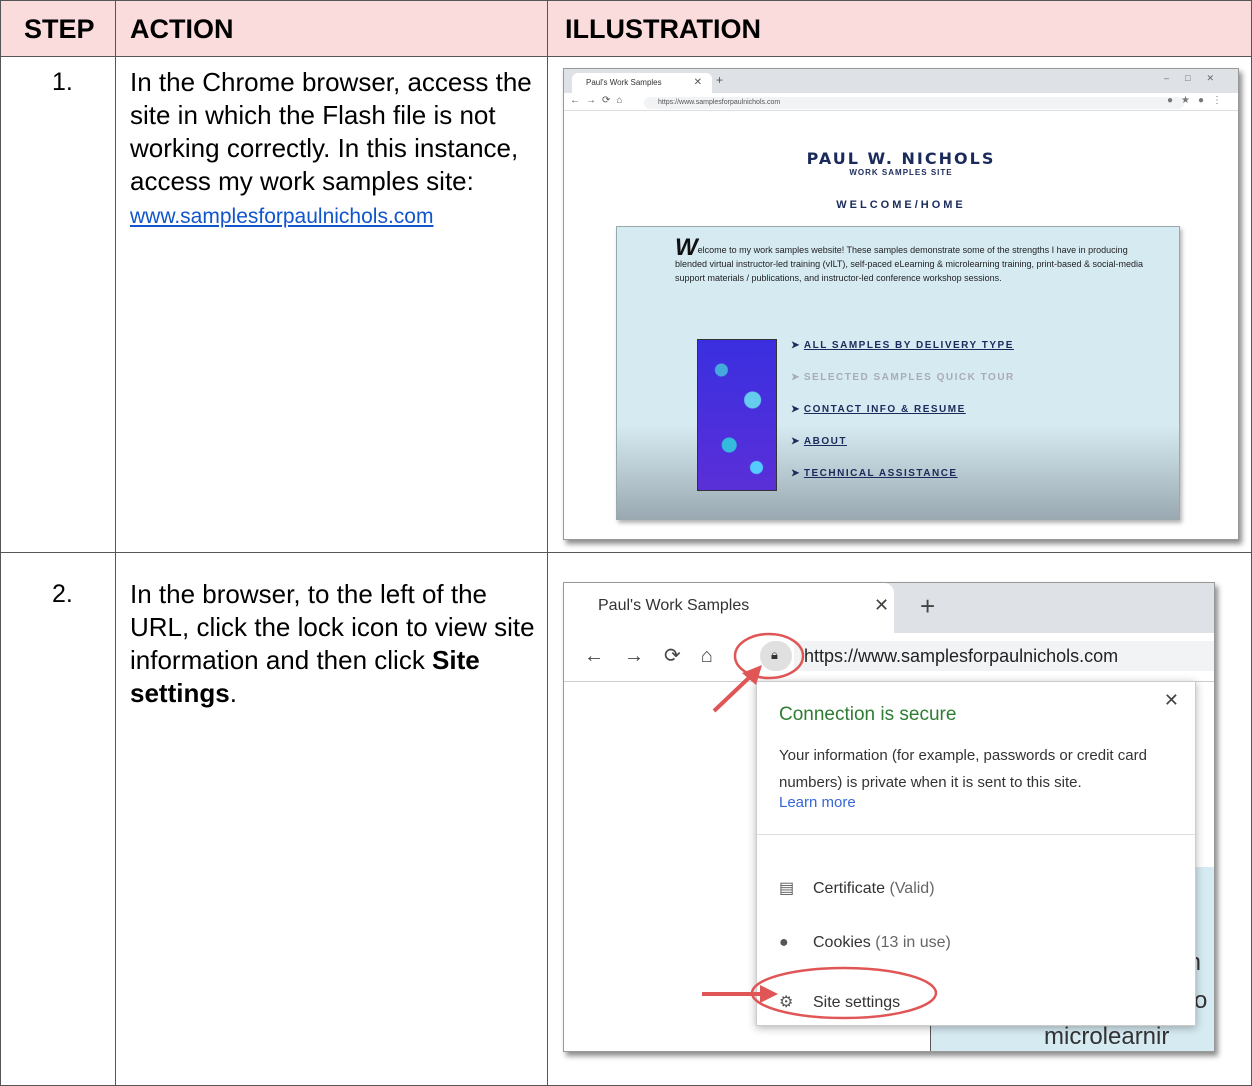 The width and height of the screenshot is (1252, 1086). What do you see at coordinates (857, 888) in the screenshot?
I see `certificate-item: ▤ Certificate (Valid)` at bounding box center [857, 888].